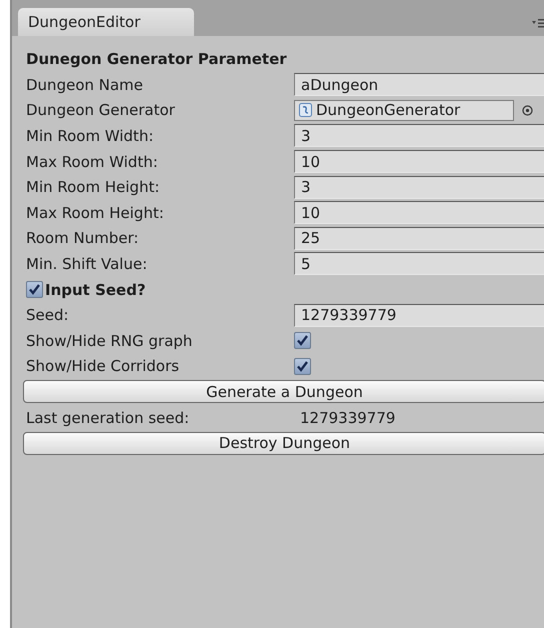 The height and width of the screenshot is (628, 544). I want to click on section-title: Dunegon Generator Parameter, so click(157, 59).